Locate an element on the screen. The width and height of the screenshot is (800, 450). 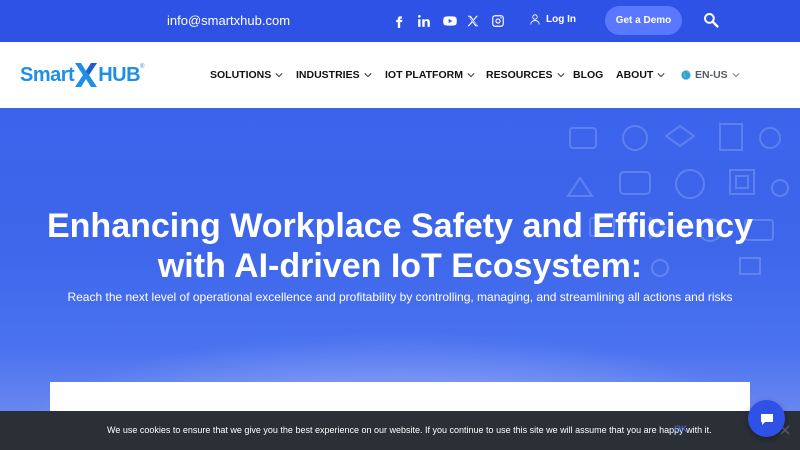
logo-registered-mark: ® is located at coordinates (142, 67).